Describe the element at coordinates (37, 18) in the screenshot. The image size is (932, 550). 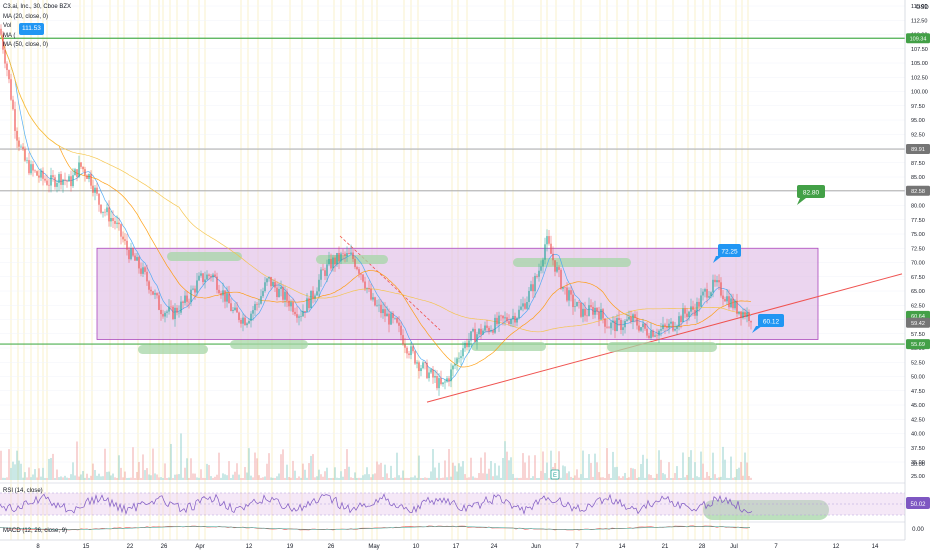
I see `ma20-legend: MA (20, close, 0)` at that location.